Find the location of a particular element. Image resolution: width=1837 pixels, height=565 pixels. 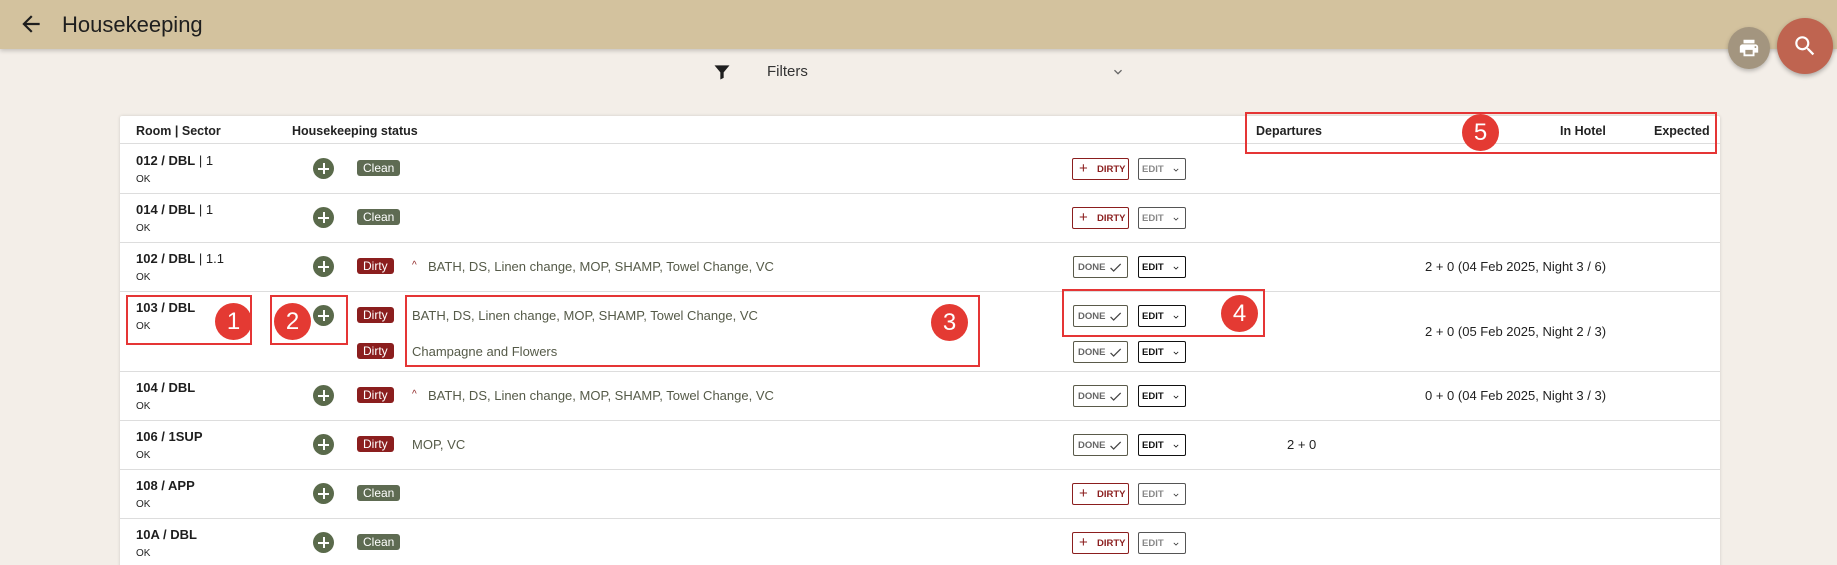

filters-label: Filters is located at coordinates (787, 71).